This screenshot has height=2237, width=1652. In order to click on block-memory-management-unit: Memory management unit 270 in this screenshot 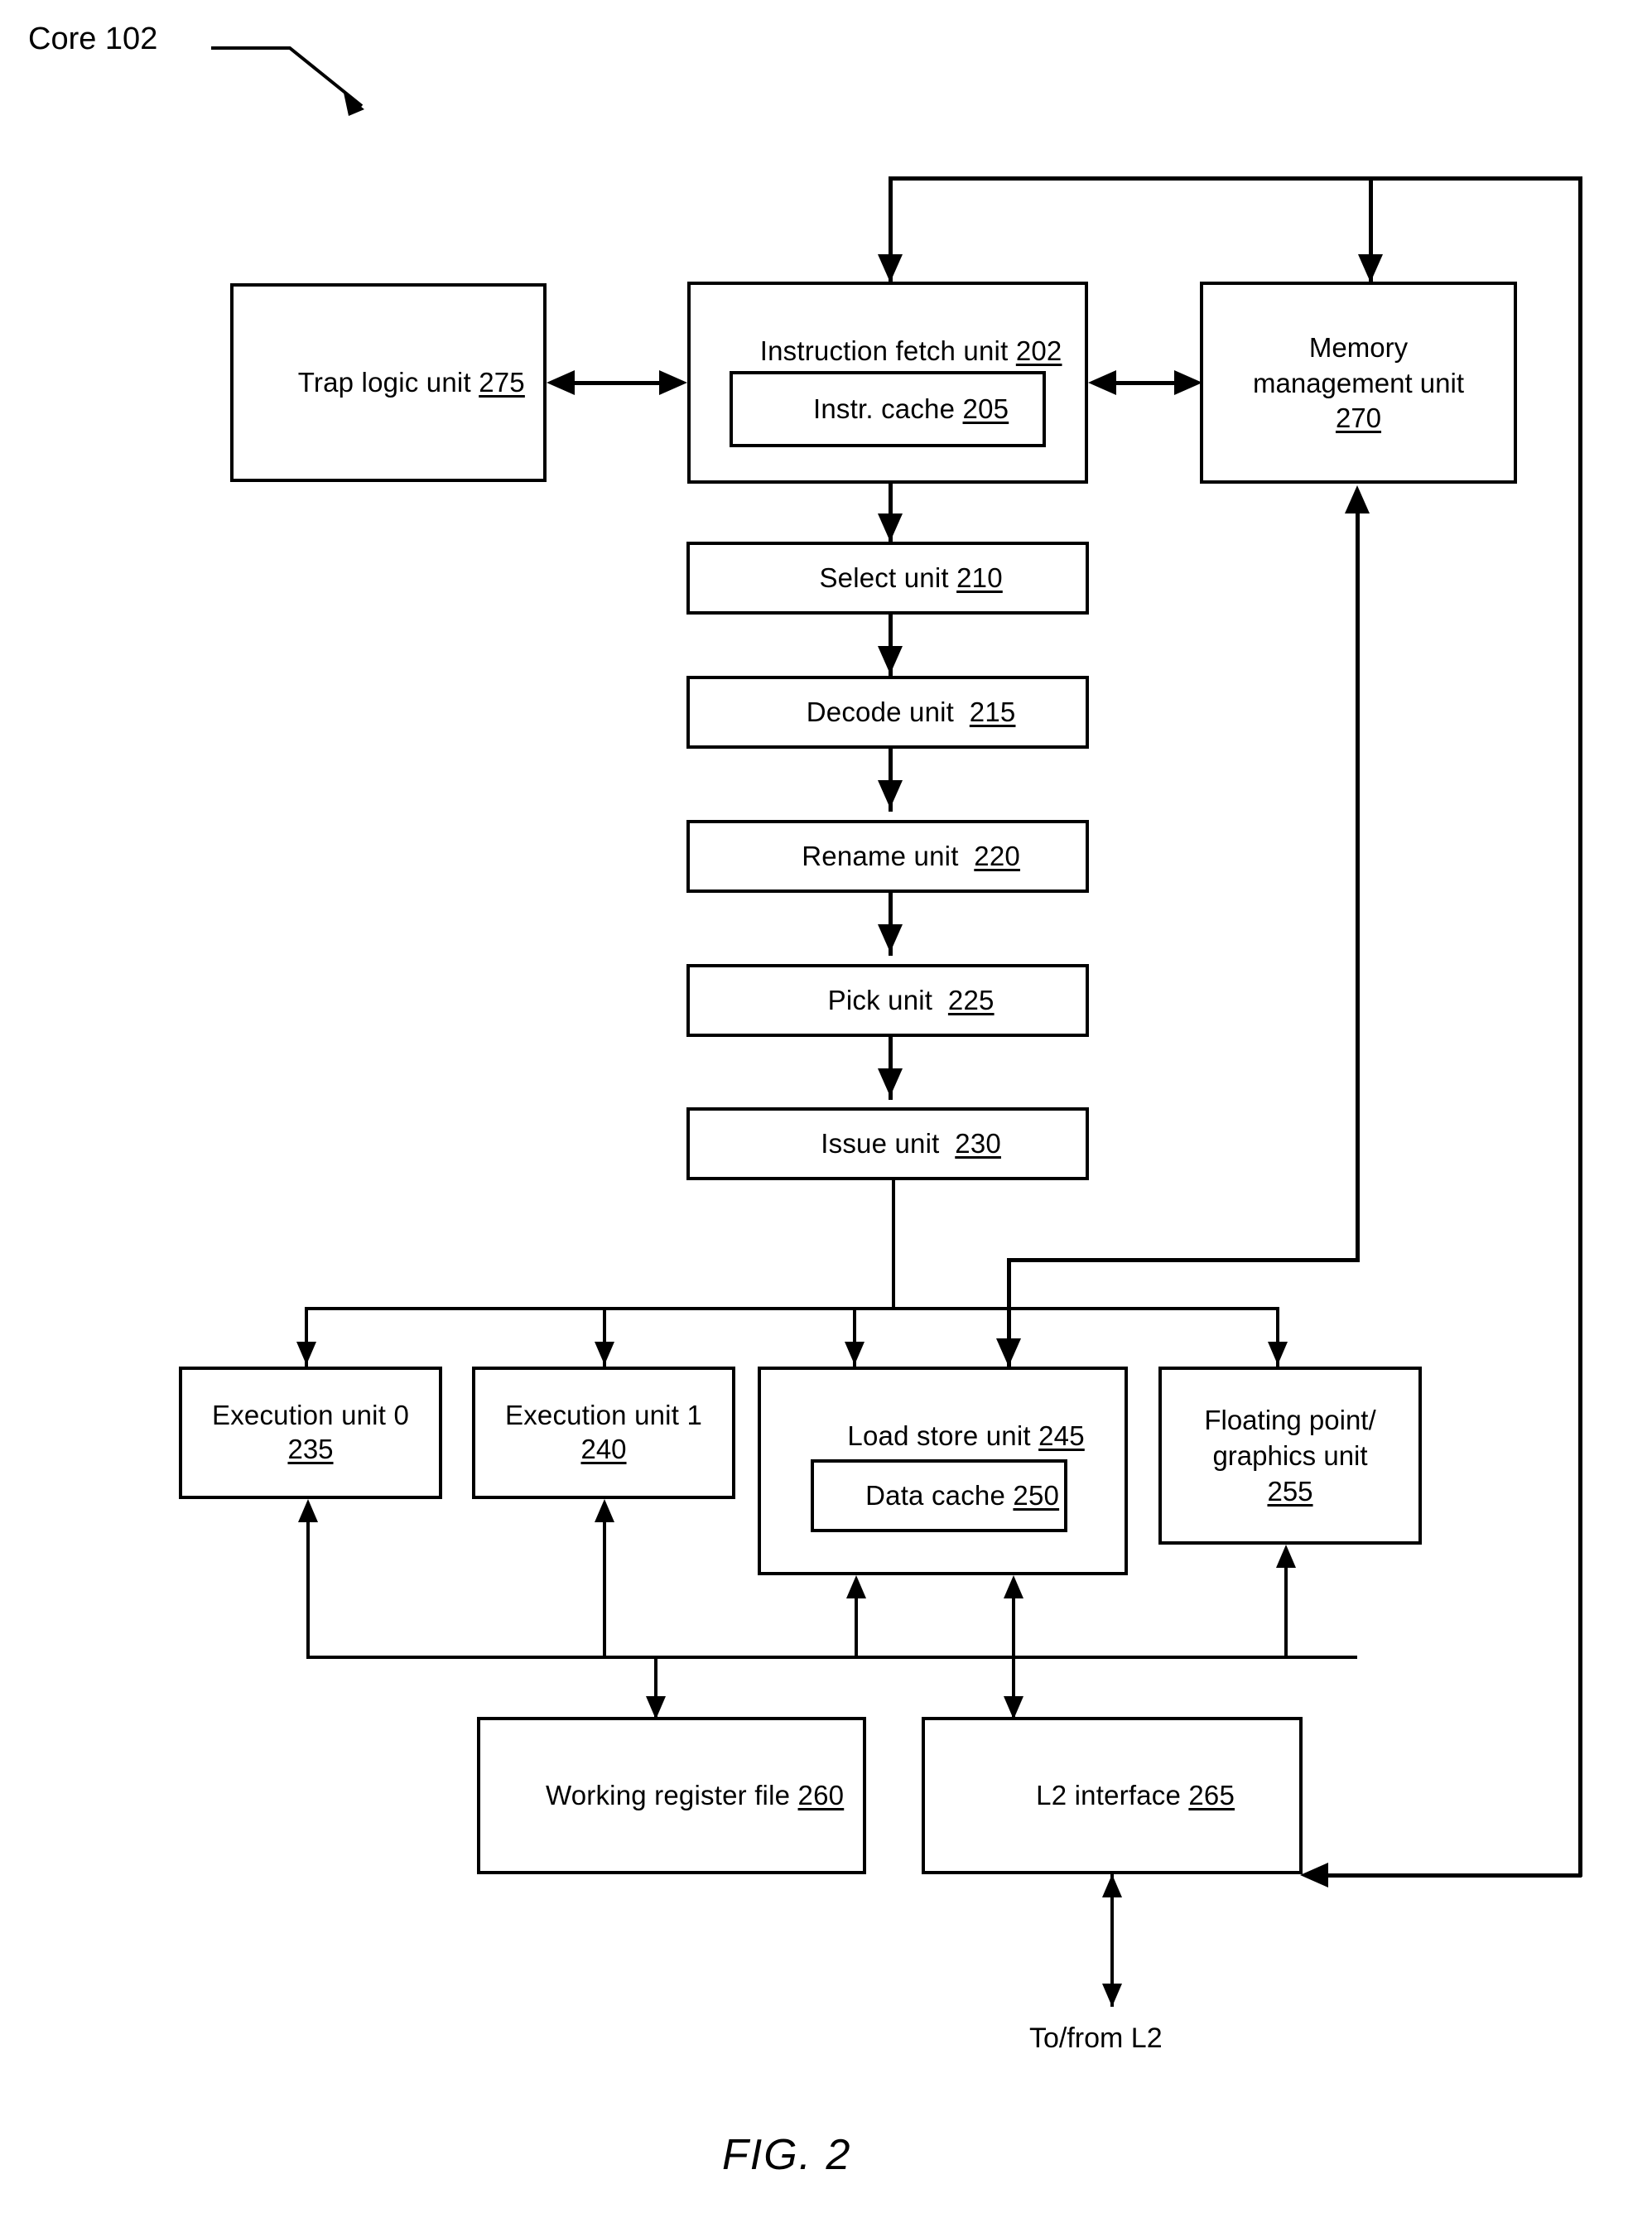, I will do `click(1358, 383)`.